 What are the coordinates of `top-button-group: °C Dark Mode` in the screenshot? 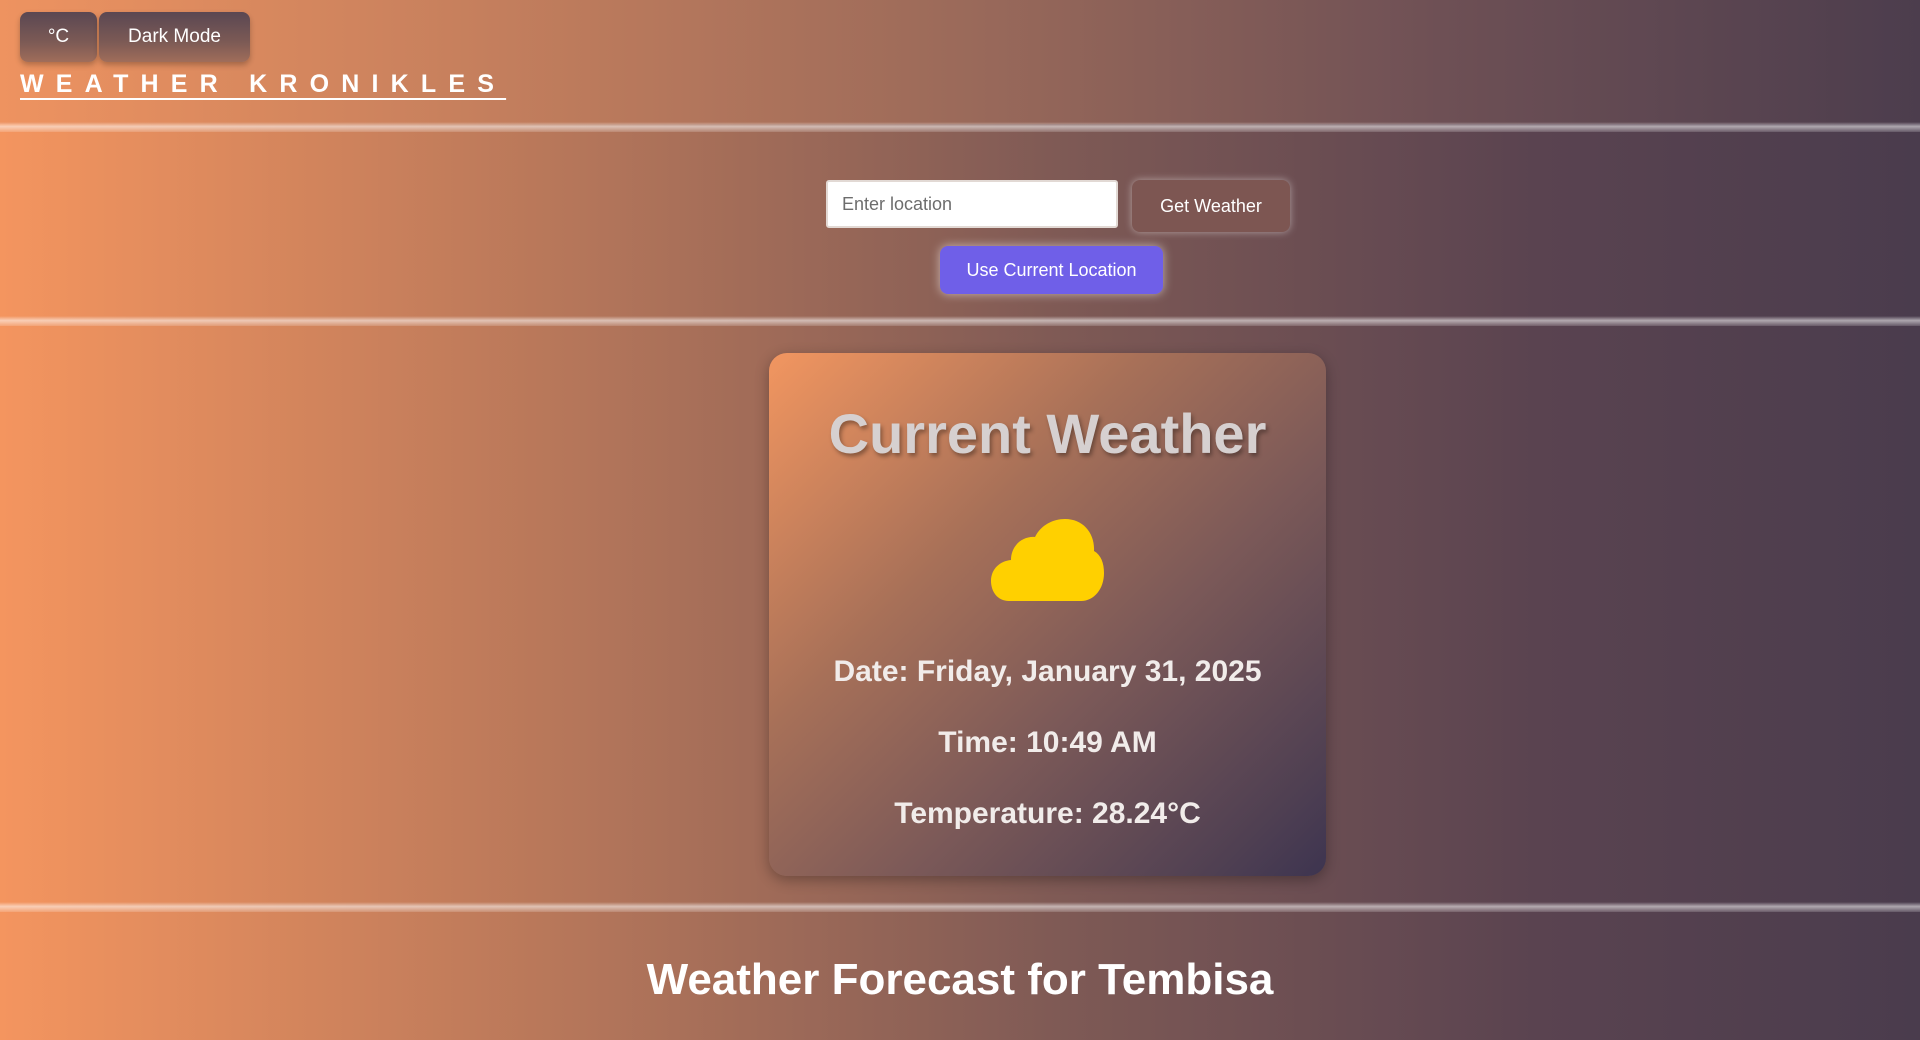 It's located at (135, 37).